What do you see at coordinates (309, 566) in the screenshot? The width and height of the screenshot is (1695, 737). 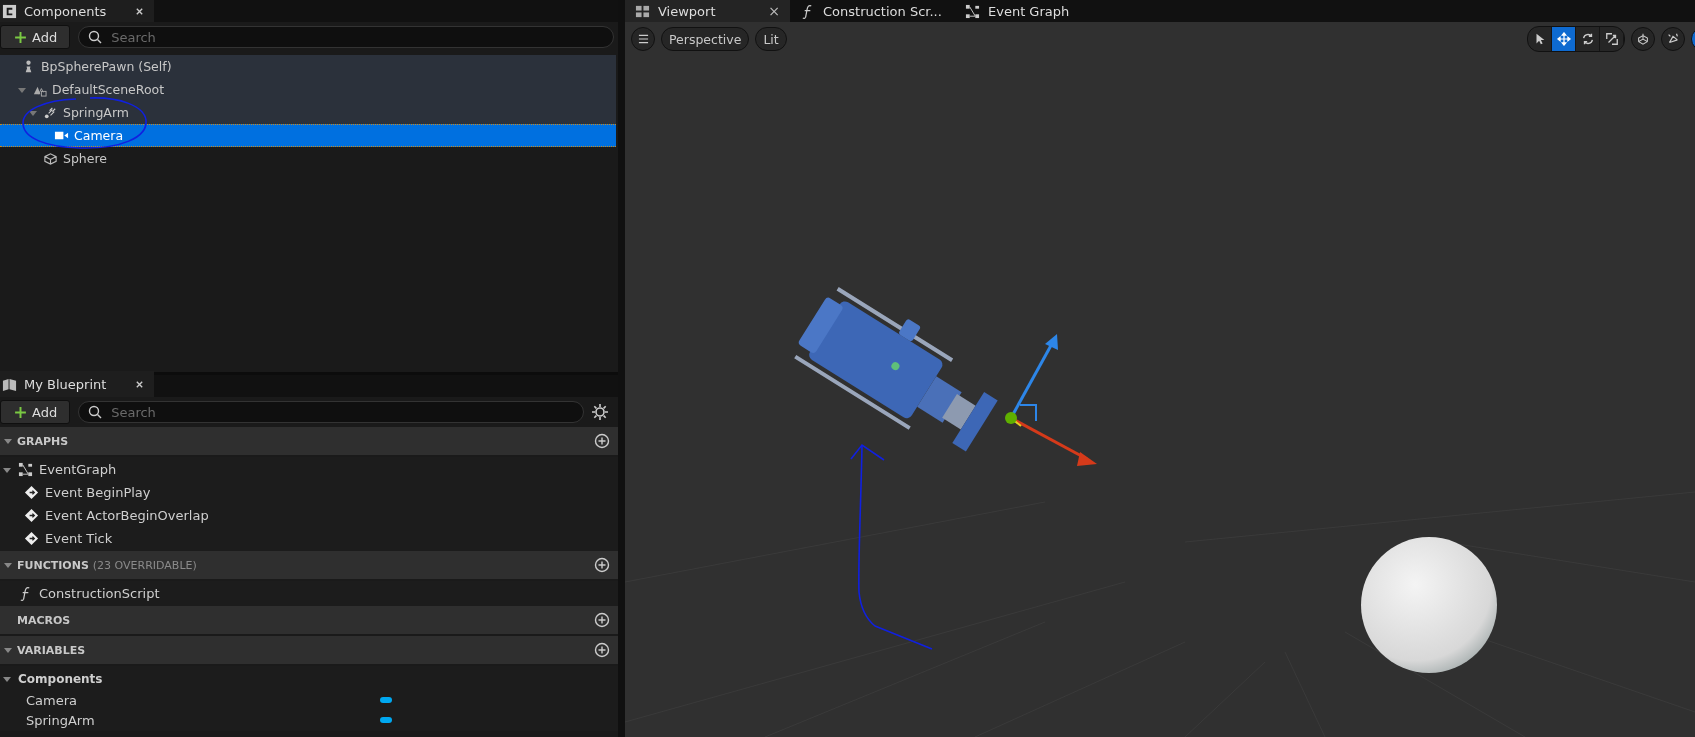 I see `section-header: FUNCTIONS (23 OVERRIDABLE)` at bounding box center [309, 566].